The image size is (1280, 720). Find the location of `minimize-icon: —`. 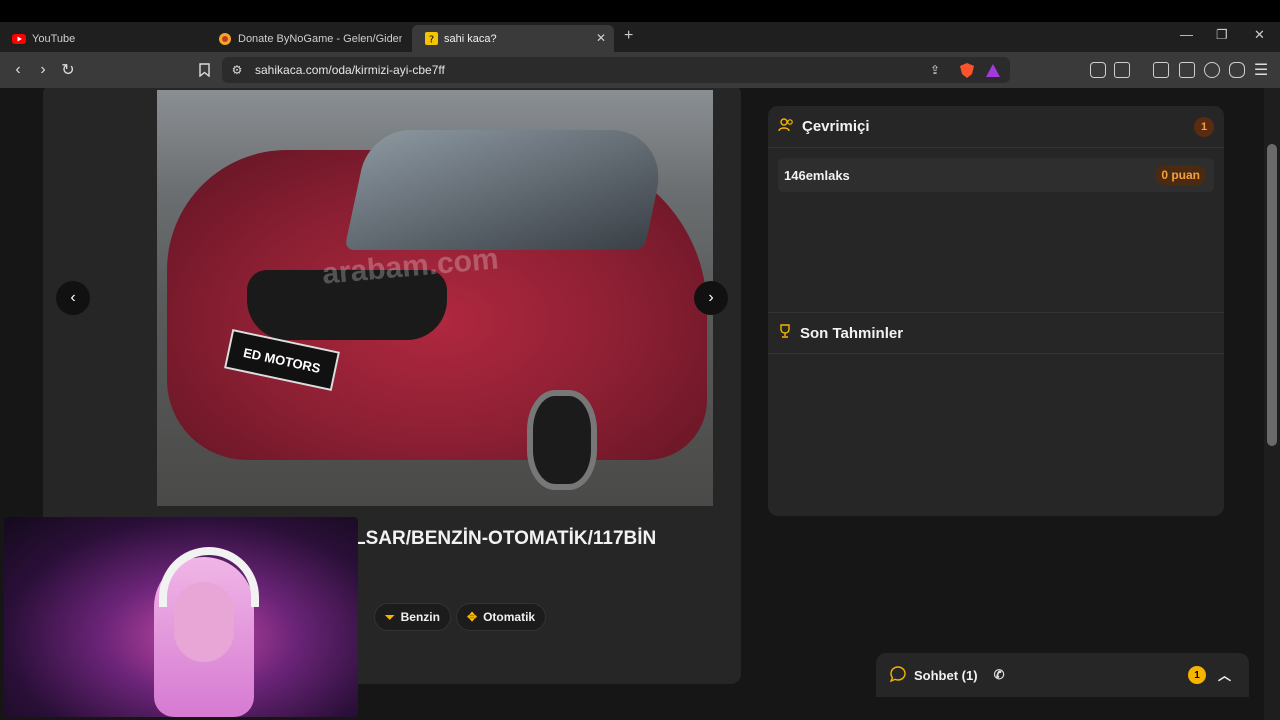

minimize-icon: — is located at coordinates (1186, 34).